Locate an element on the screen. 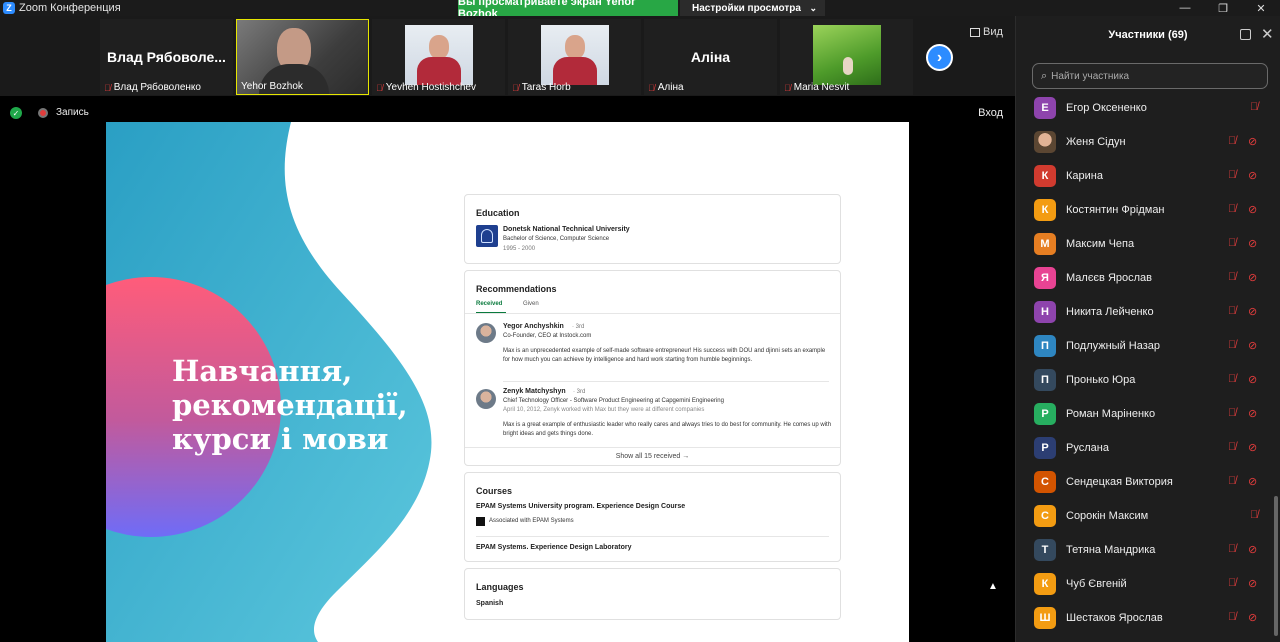 The image size is (1280, 642). view-button: Вид is located at coordinates (986, 32).